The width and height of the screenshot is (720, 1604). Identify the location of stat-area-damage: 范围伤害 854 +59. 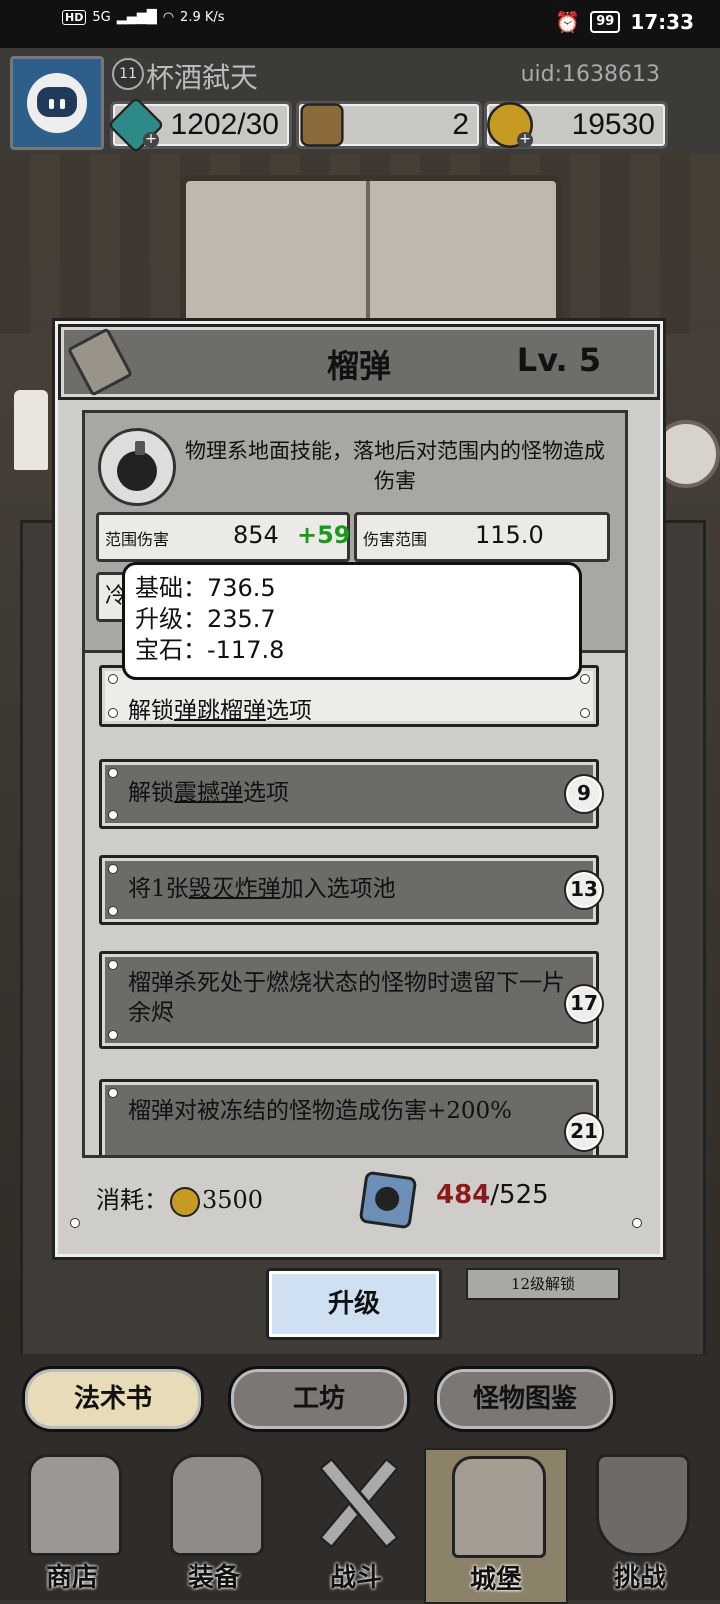
(223, 537).